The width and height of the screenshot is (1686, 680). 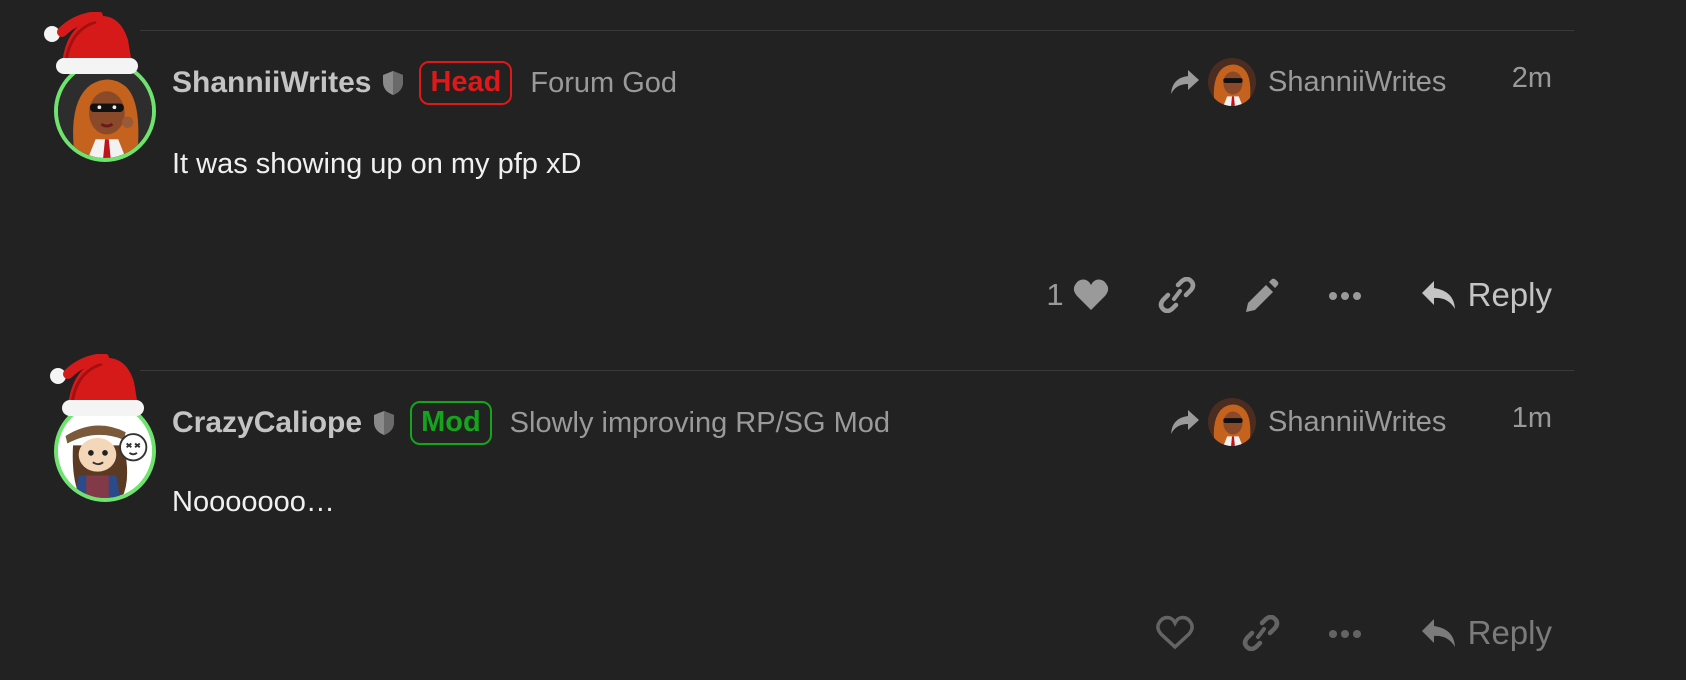 What do you see at coordinates (377, 164) in the screenshot?
I see `post-body: It was showing up on my pfp xD` at bounding box center [377, 164].